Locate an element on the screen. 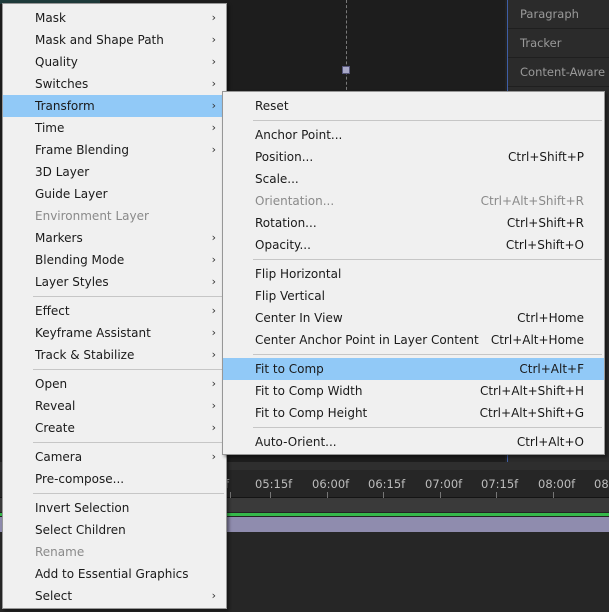  menu-item-fit-to-comp-height: Fit to Comp Height Ctrl+Alt+Shift+G is located at coordinates (413, 413).